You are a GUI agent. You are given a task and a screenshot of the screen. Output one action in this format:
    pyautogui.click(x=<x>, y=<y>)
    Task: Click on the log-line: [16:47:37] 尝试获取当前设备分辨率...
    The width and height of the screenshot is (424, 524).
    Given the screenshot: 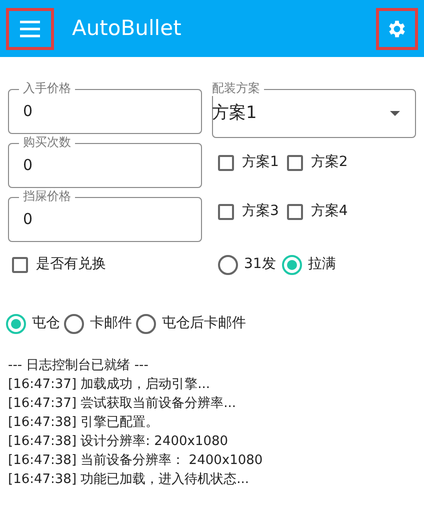 What is the action you would take?
    pyautogui.click(x=122, y=404)
    